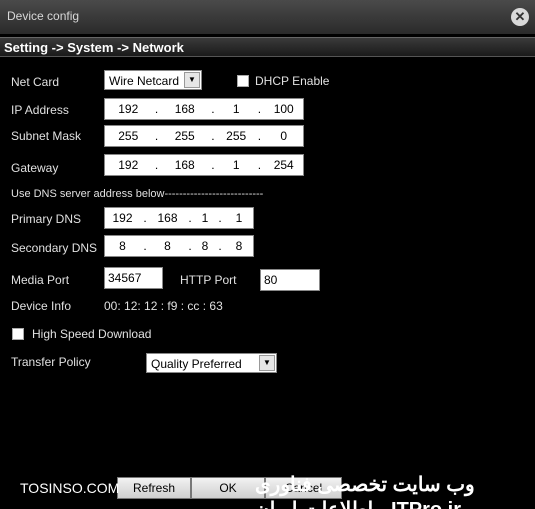 This screenshot has height=509, width=535. I want to click on refresh-button: Refresh, so click(154, 488).